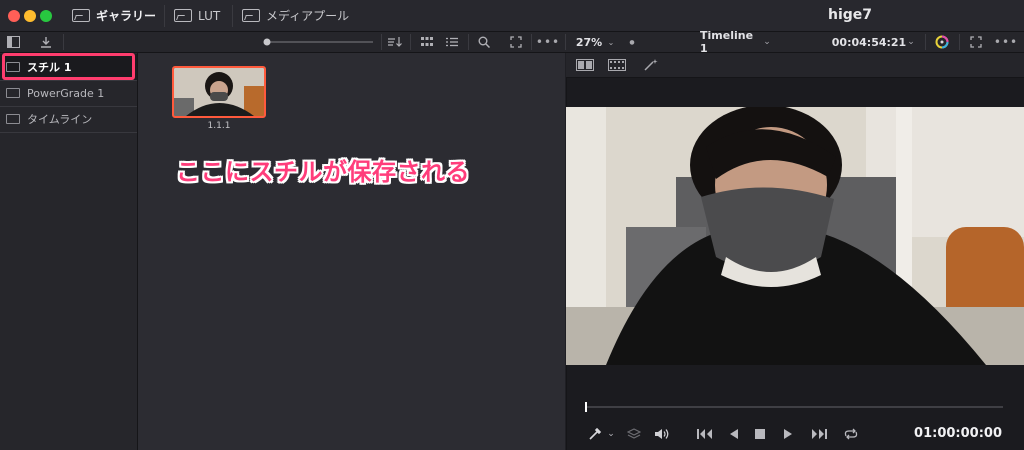  I want to click on go-to-end-button, so click(819, 434).